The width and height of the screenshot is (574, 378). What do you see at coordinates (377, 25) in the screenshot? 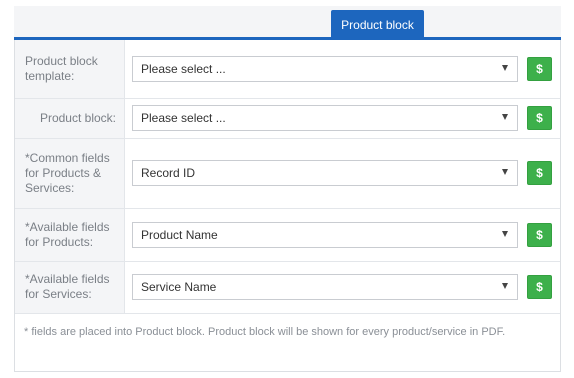
I see `tab-product-block: Product block` at bounding box center [377, 25].